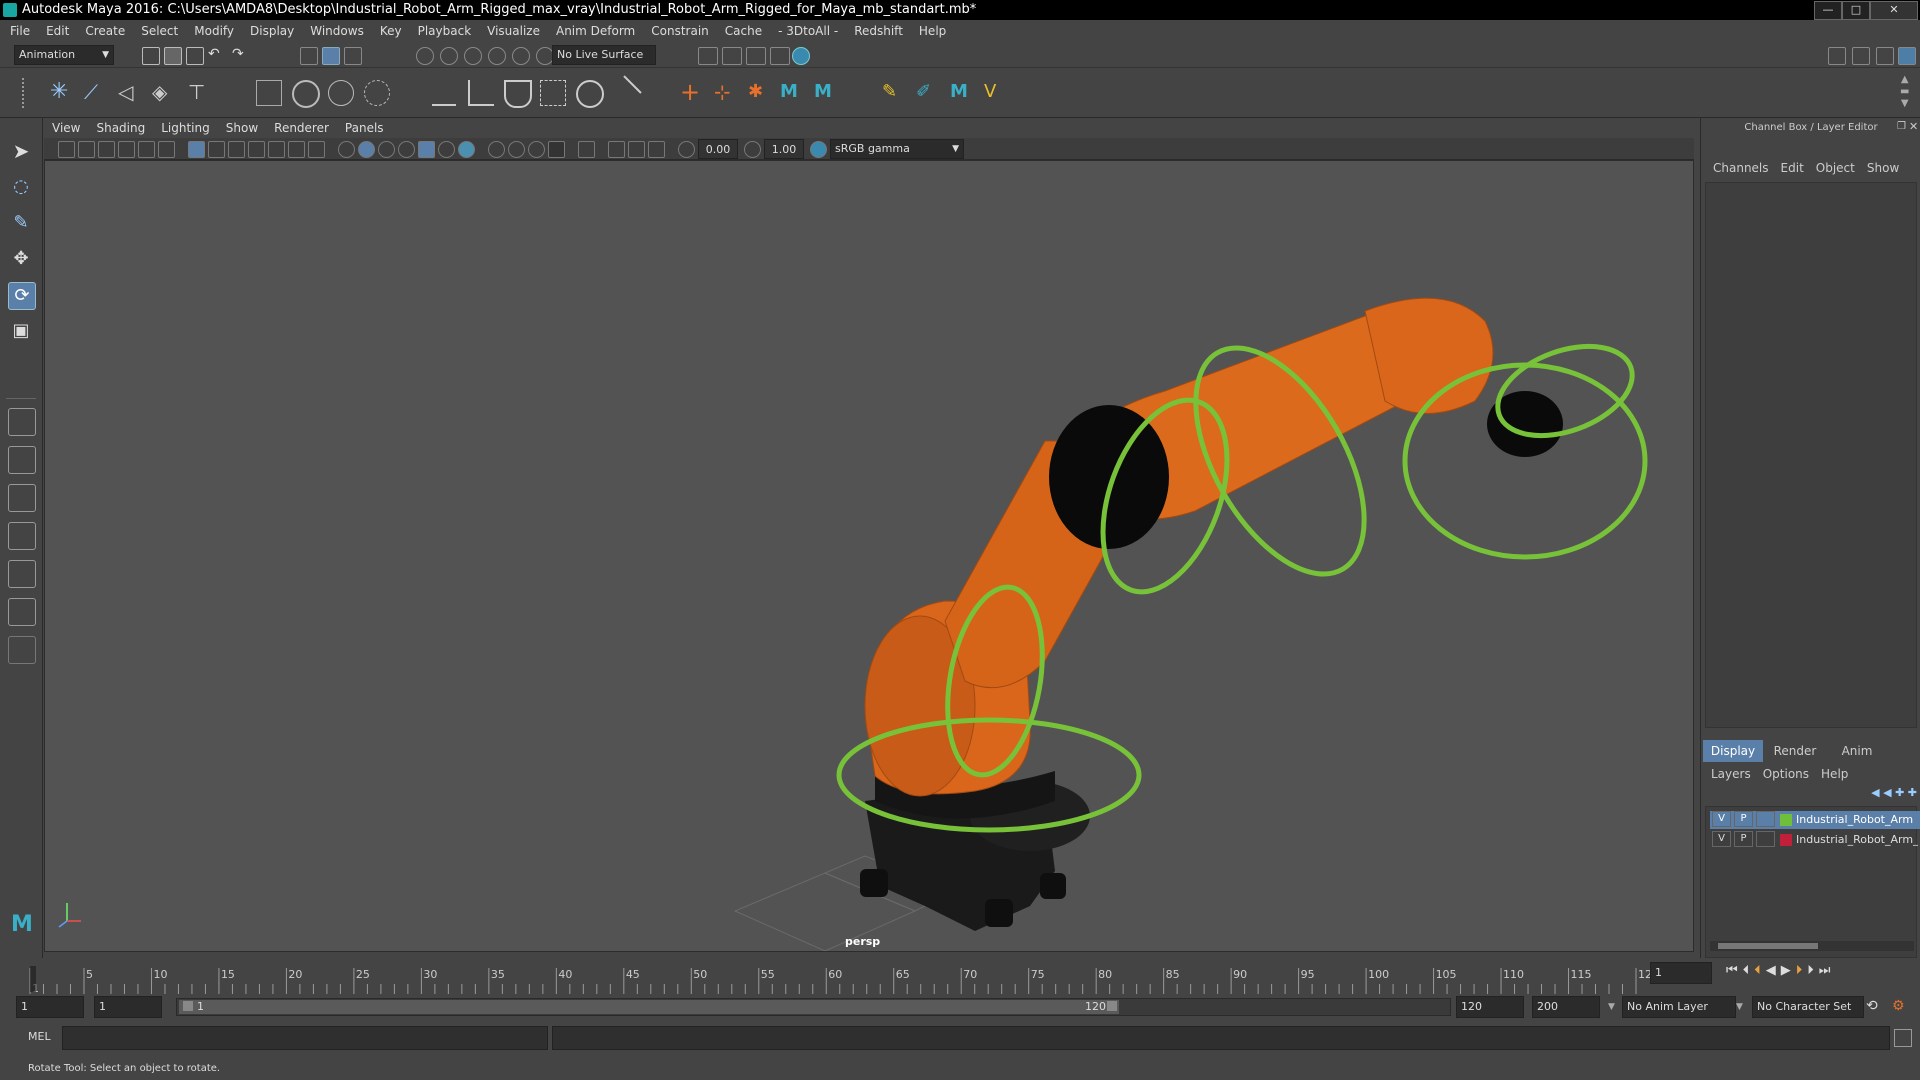 The image size is (1920, 1080). I want to click on side-by-side-layout-icon, so click(22, 498).